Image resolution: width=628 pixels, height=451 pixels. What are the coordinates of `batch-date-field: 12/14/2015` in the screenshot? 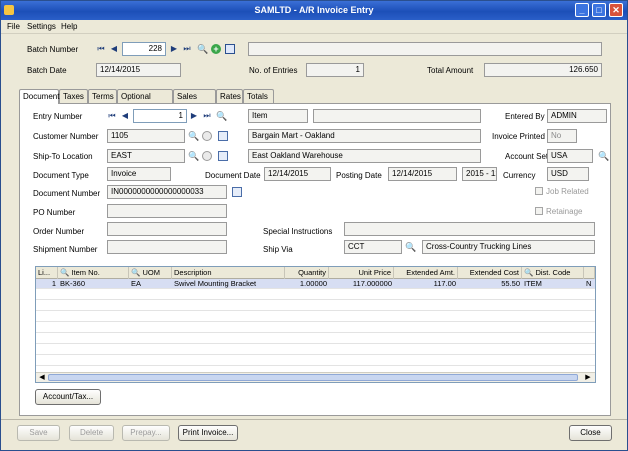 It's located at (138, 70).